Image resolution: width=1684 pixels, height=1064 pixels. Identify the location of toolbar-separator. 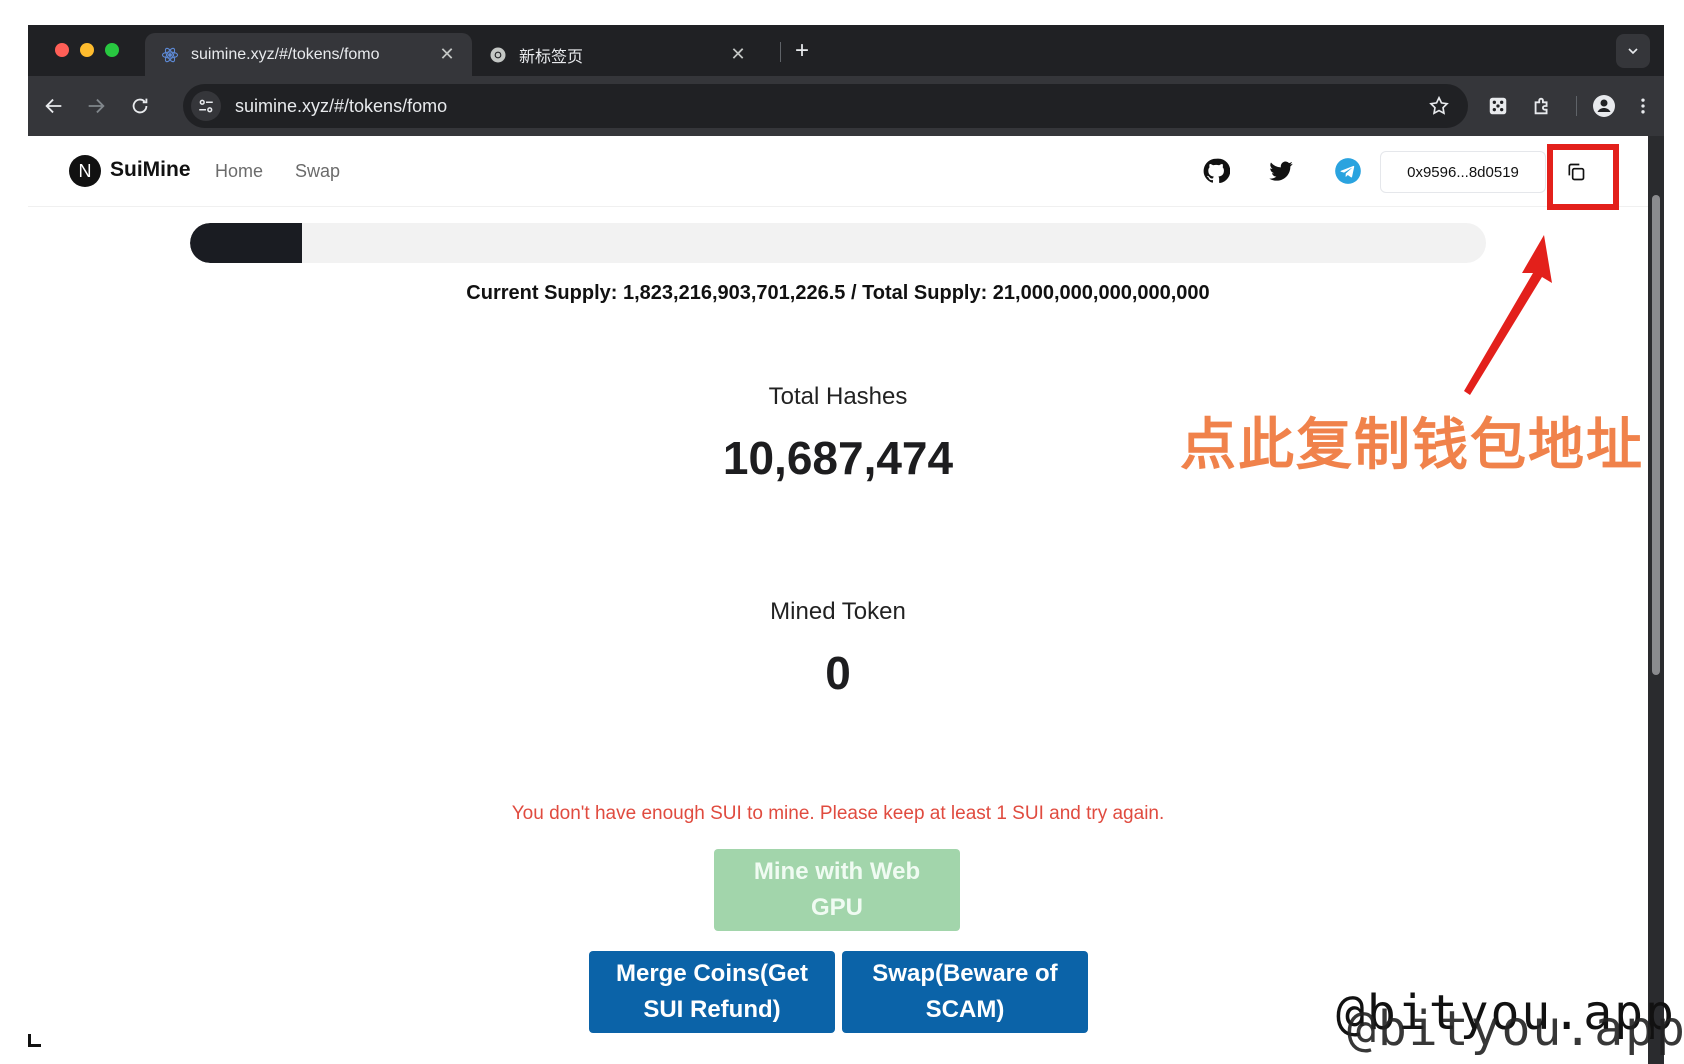
(1576, 106).